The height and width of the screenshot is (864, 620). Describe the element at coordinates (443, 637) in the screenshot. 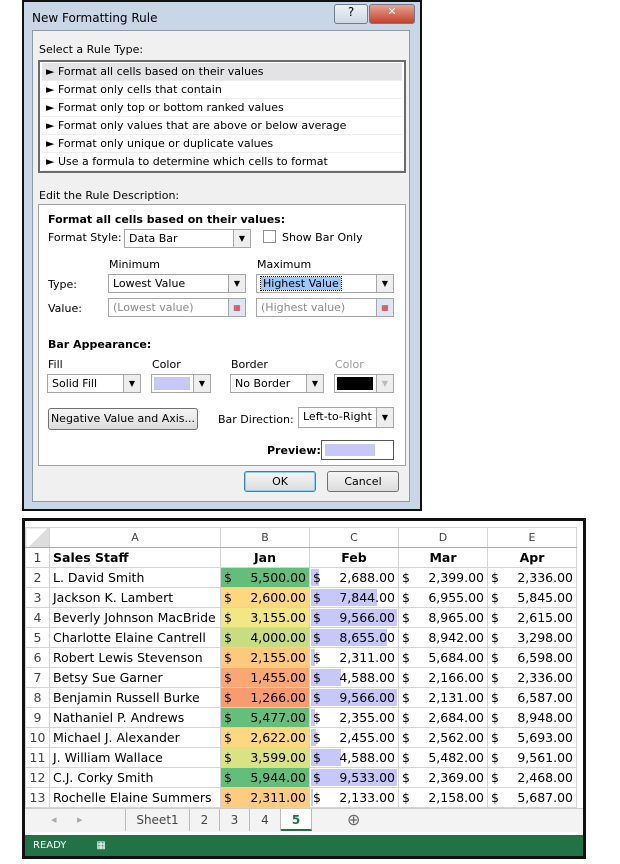

I see `currency-cell: $8,942.00` at that location.